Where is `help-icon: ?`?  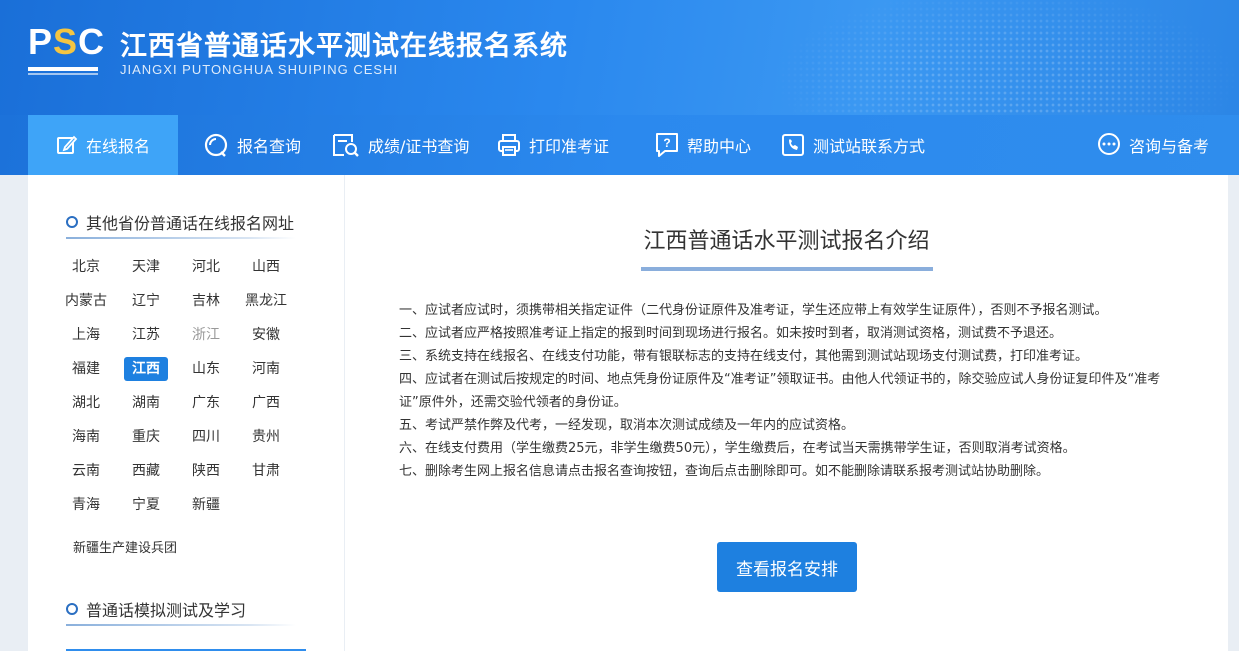 help-icon: ? is located at coordinates (667, 145).